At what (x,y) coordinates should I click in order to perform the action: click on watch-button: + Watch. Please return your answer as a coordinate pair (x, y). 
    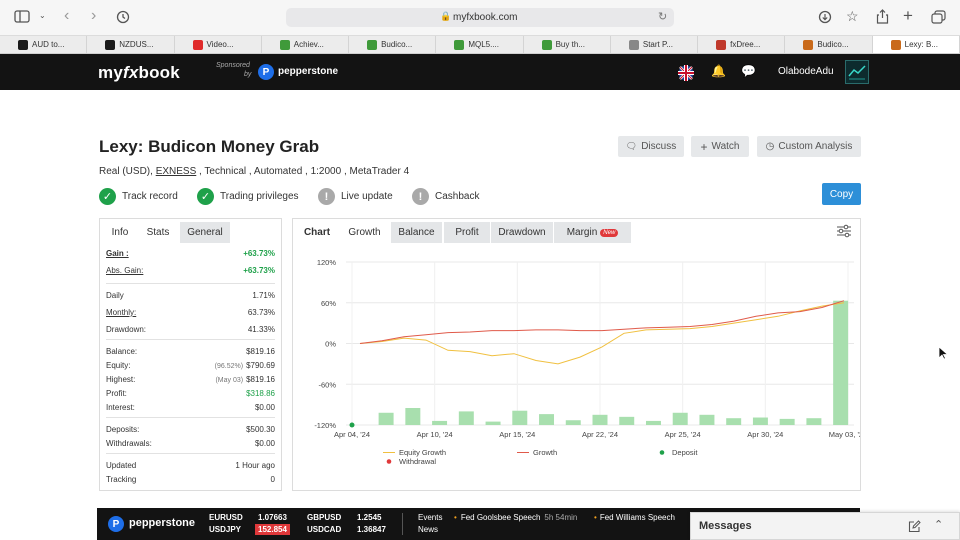
    Looking at the image, I should click on (720, 146).